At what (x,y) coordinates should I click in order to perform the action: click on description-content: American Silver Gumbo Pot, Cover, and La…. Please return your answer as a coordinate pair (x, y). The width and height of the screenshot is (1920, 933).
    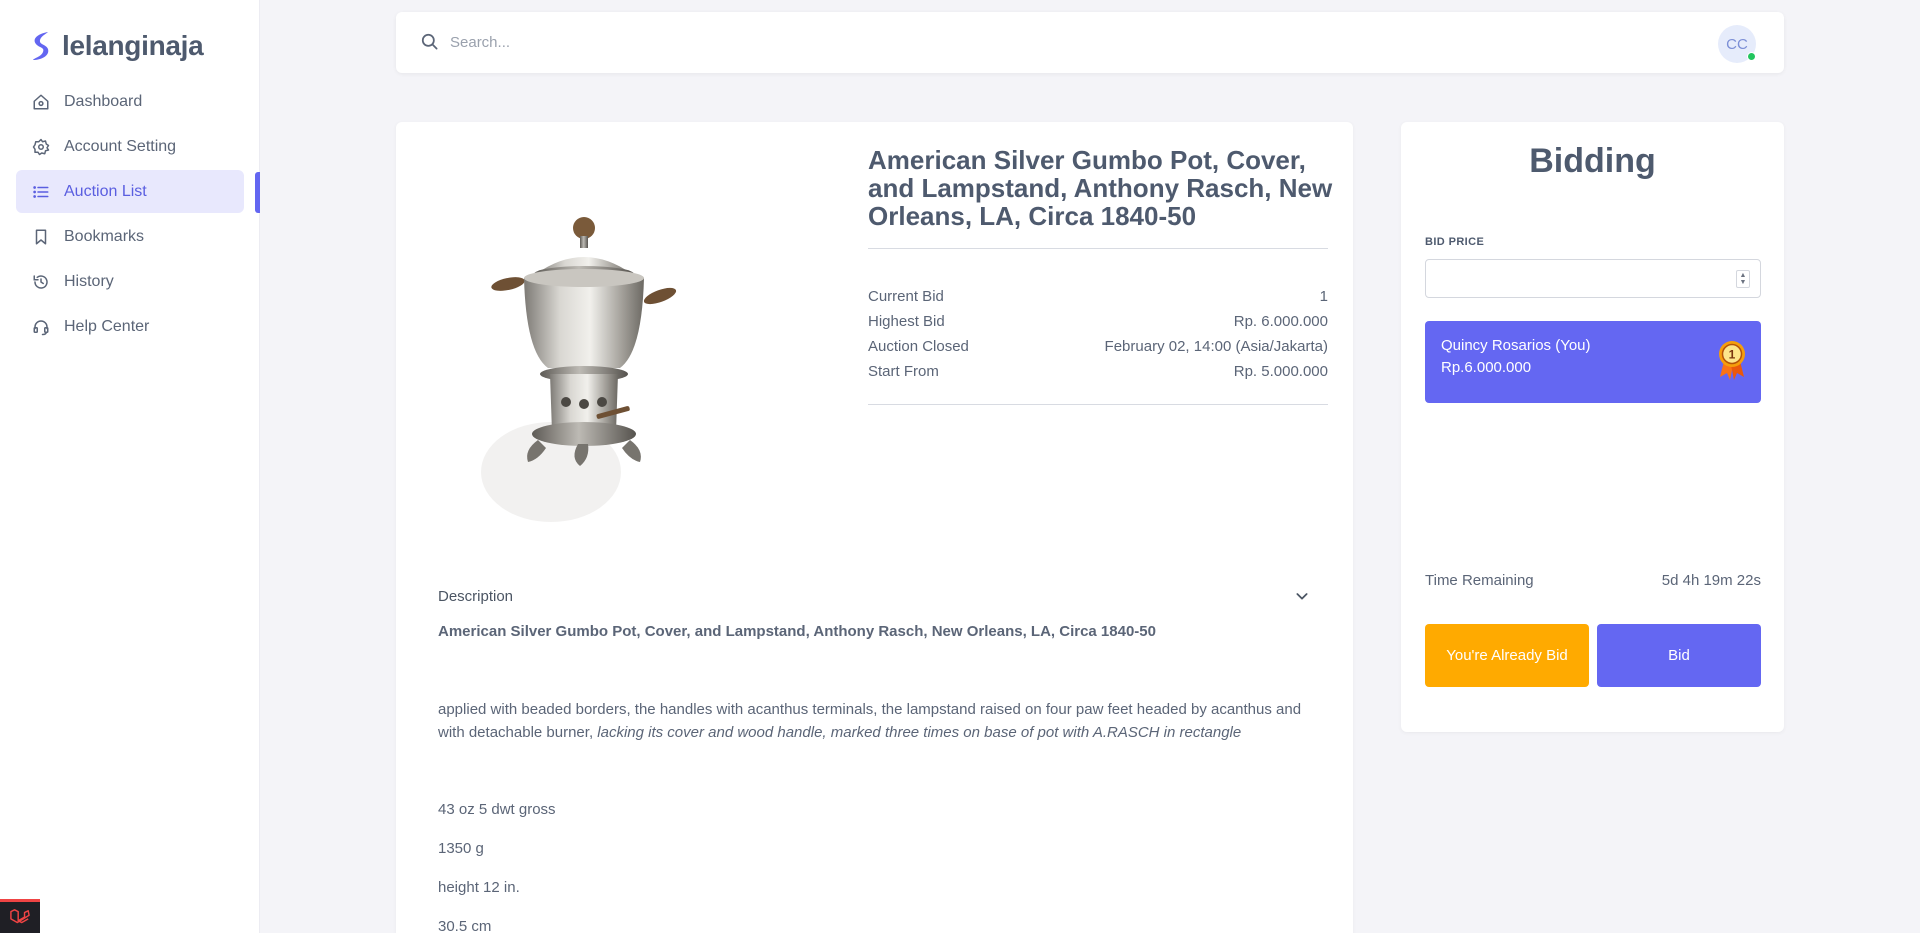
    Looking at the image, I should click on (874, 682).